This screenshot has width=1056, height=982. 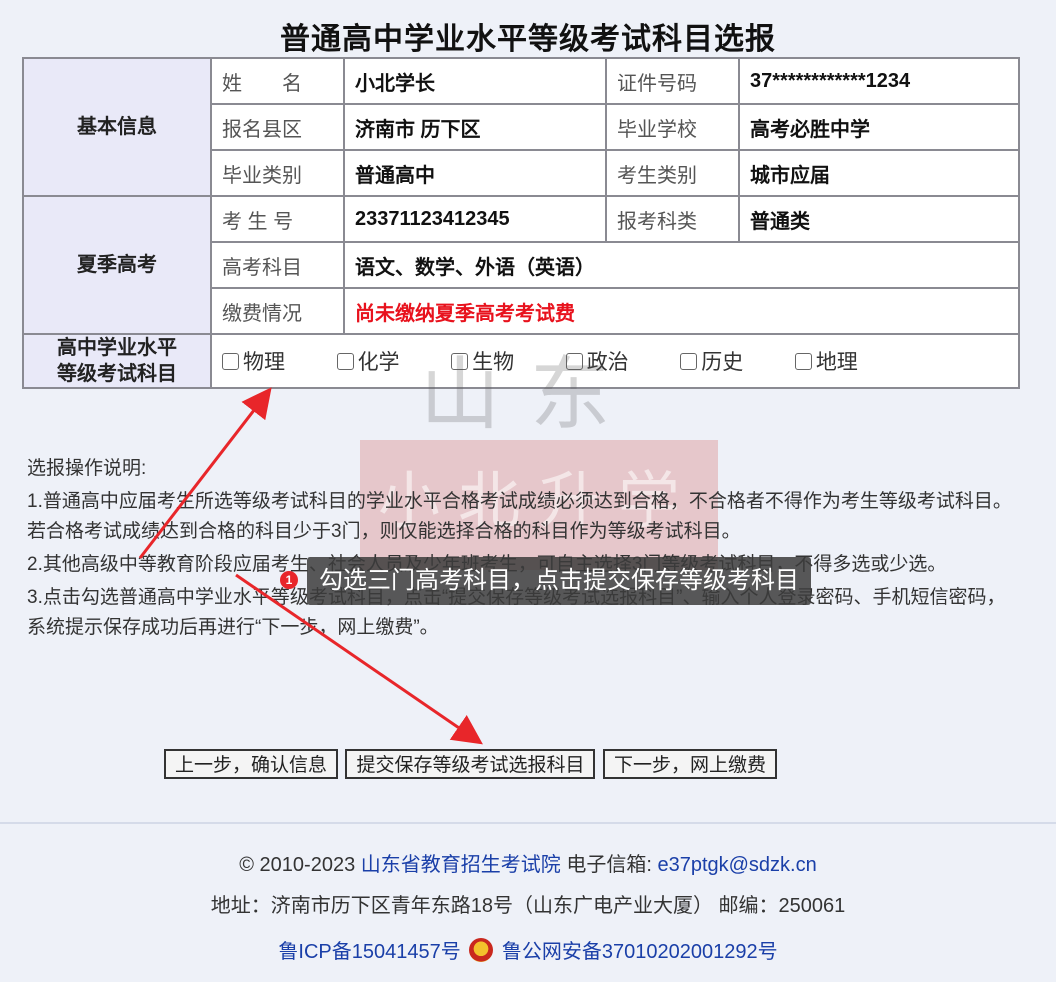 What do you see at coordinates (722, 362) in the screenshot?
I see `subject-label: 历史` at bounding box center [722, 362].